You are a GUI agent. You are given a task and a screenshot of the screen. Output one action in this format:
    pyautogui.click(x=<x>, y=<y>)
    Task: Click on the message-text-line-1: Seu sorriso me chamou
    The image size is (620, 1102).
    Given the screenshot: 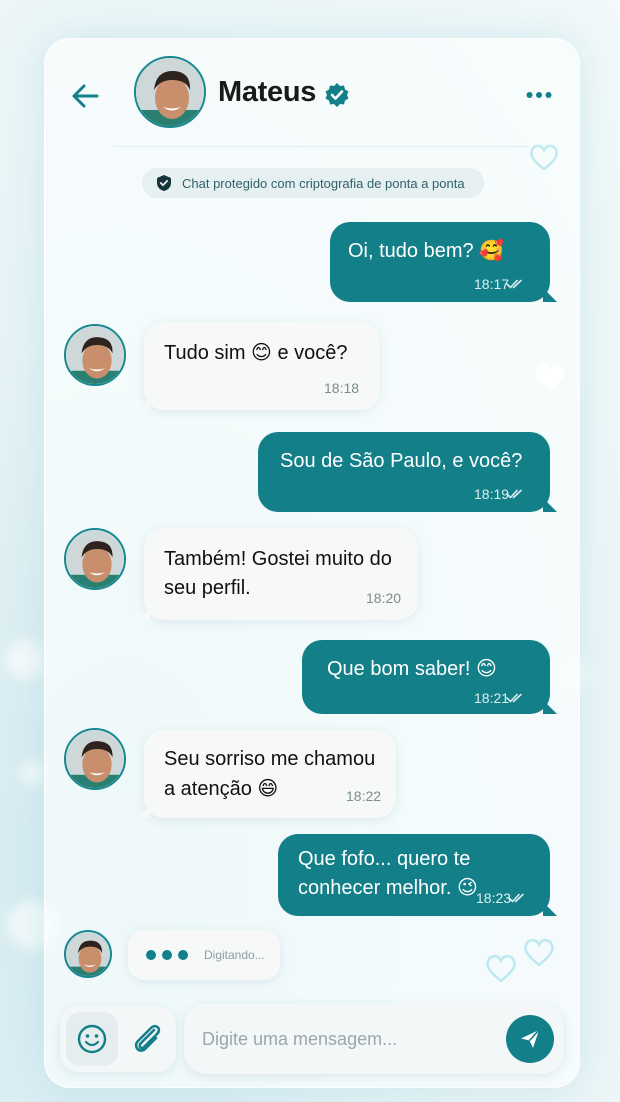 What is the action you would take?
    pyautogui.click(x=270, y=759)
    